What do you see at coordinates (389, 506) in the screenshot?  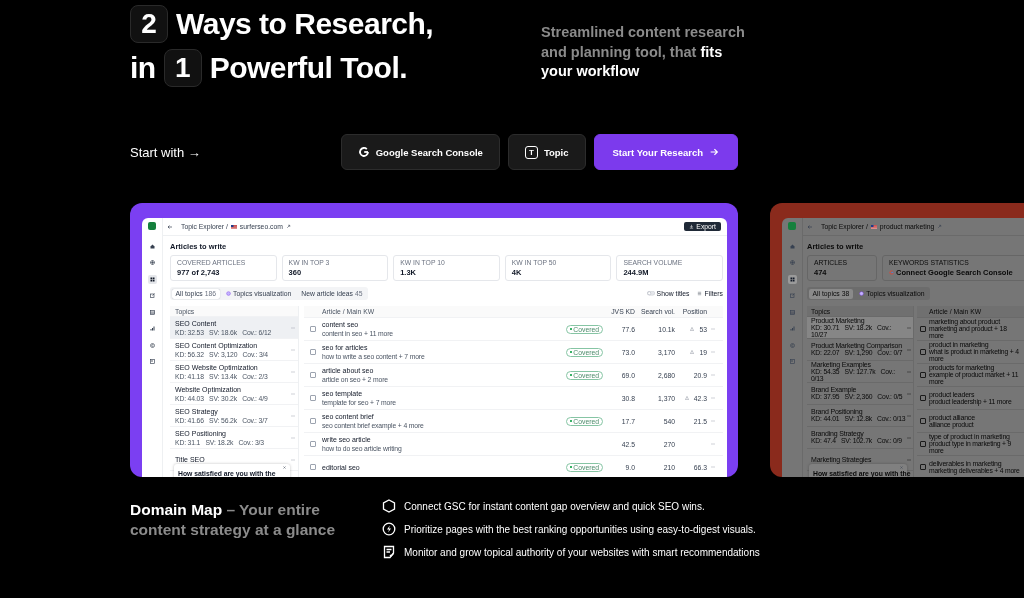 I see `hexagon-icon` at bounding box center [389, 506].